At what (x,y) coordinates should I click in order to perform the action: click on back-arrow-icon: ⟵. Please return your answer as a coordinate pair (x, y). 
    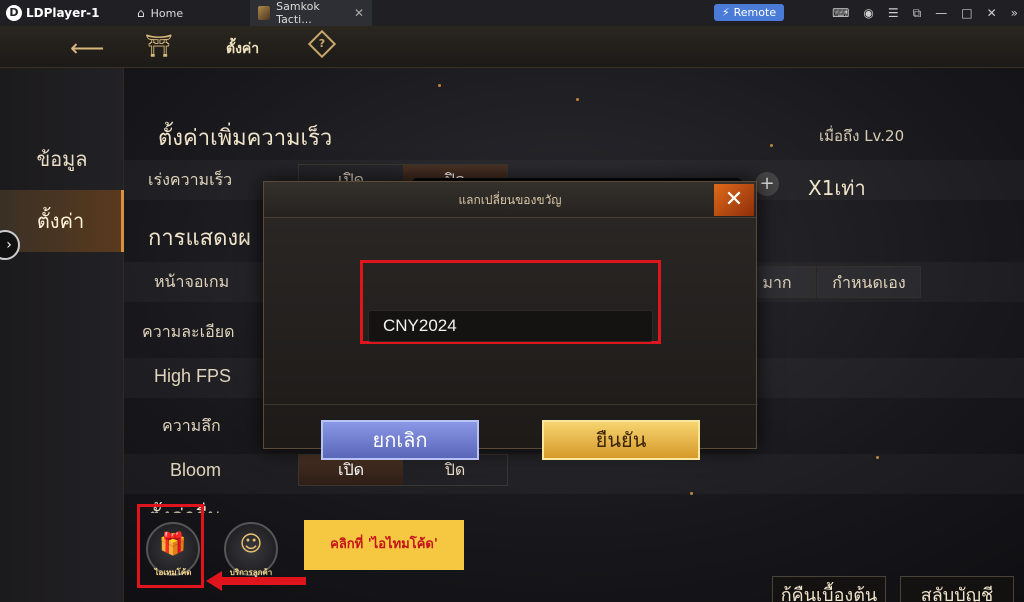
    Looking at the image, I should click on (87, 48).